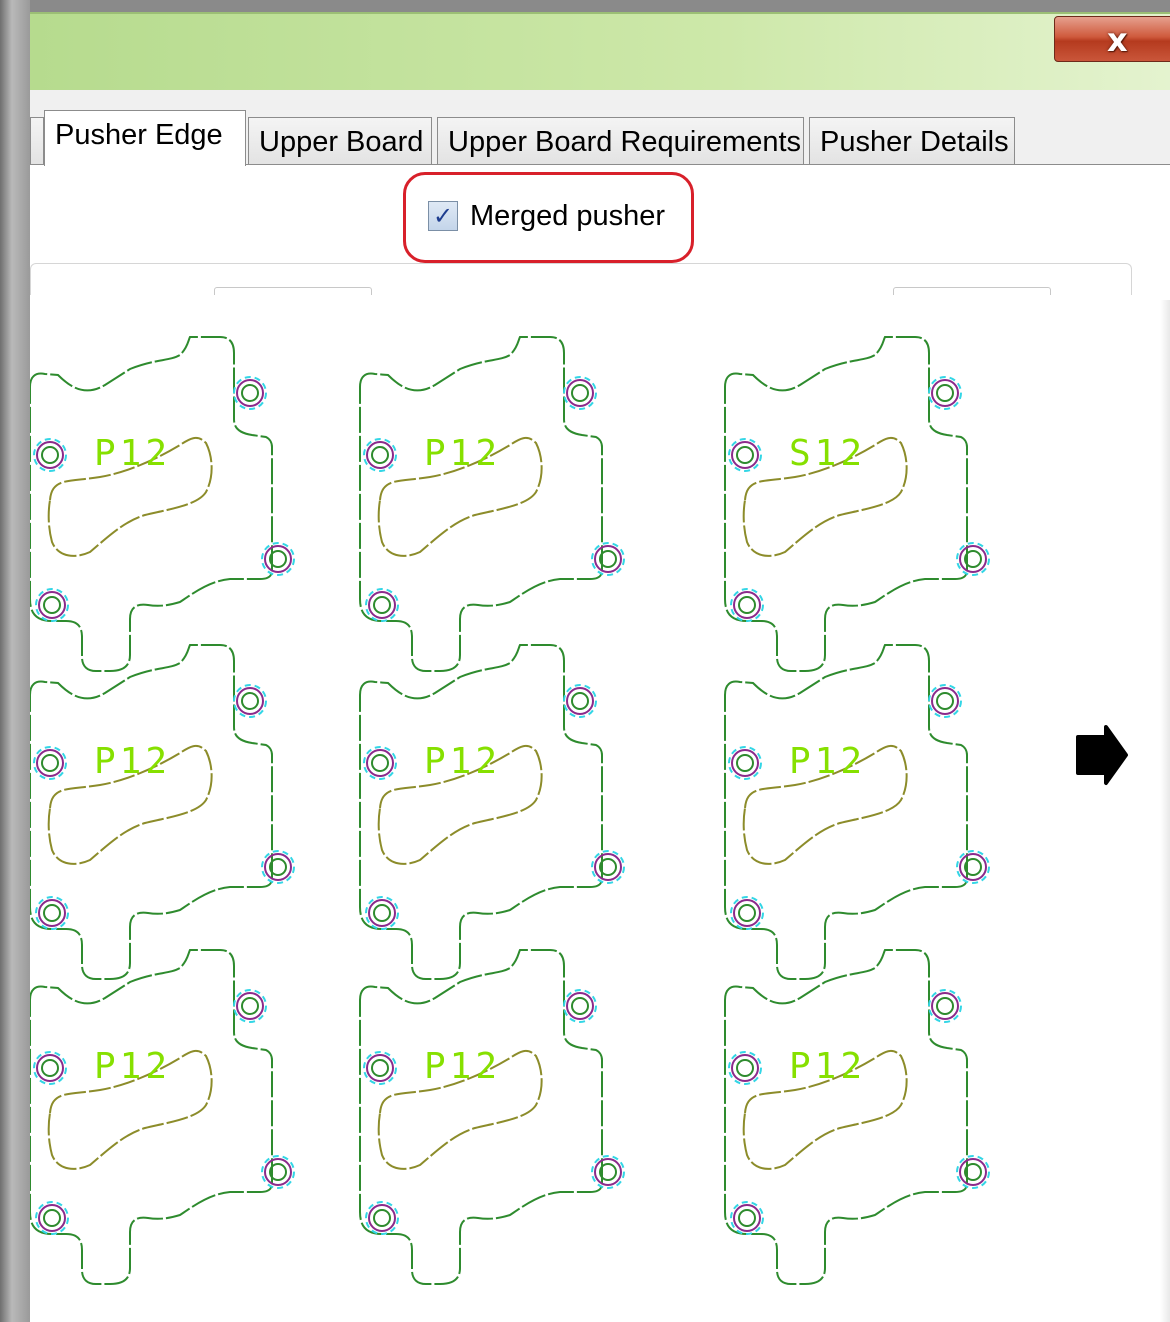 The width and height of the screenshot is (1170, 1322). Describe the element at coordinates (620, 140) in the screenshot. I see `tab-upper-board-requirements: Upper Board Requirements` at that location.